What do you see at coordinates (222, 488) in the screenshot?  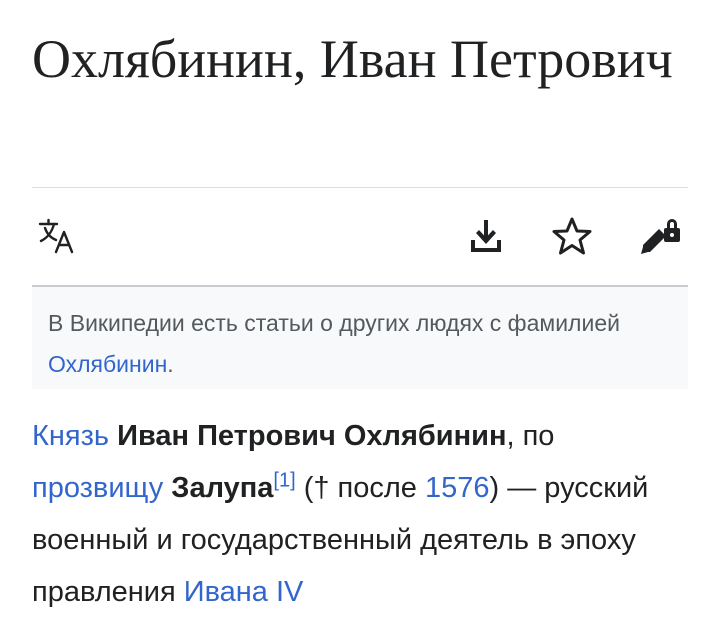 I see `bold-nickname: Залупа` at bounding box center [222, 488].